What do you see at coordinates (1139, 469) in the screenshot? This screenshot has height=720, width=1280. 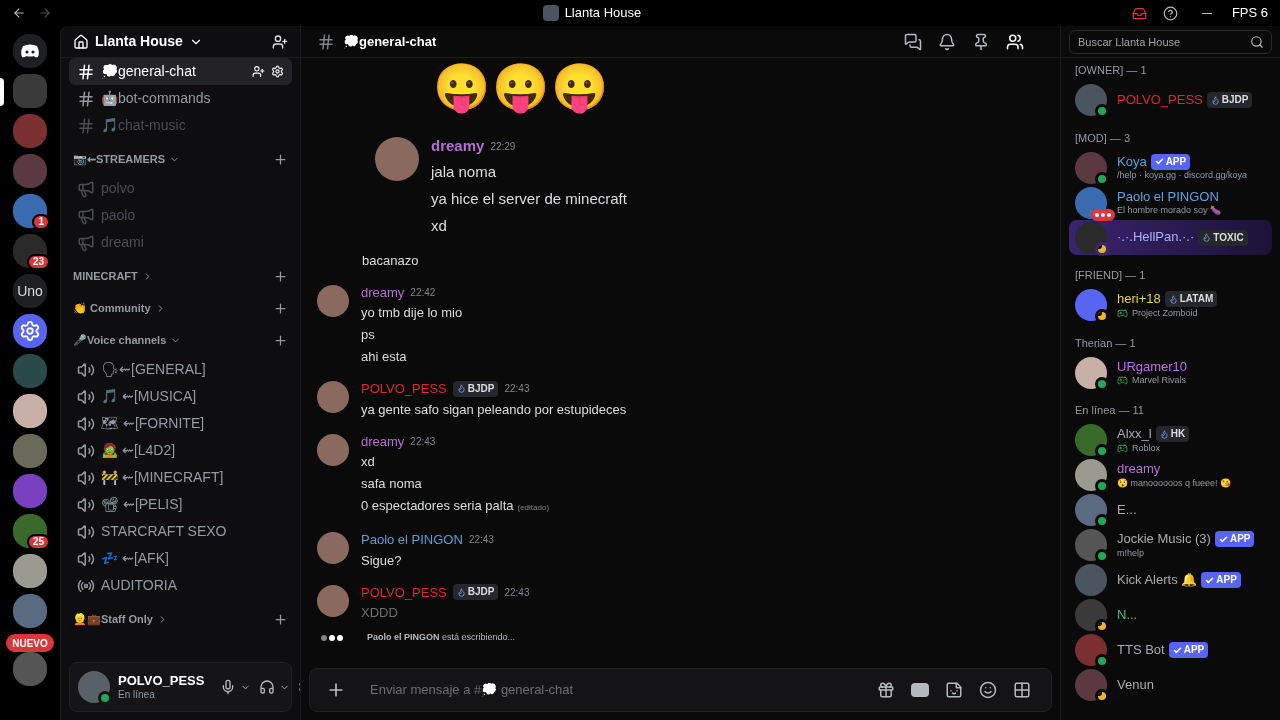 I see `member-name: dreamy` at bounding box center [1139, 469].